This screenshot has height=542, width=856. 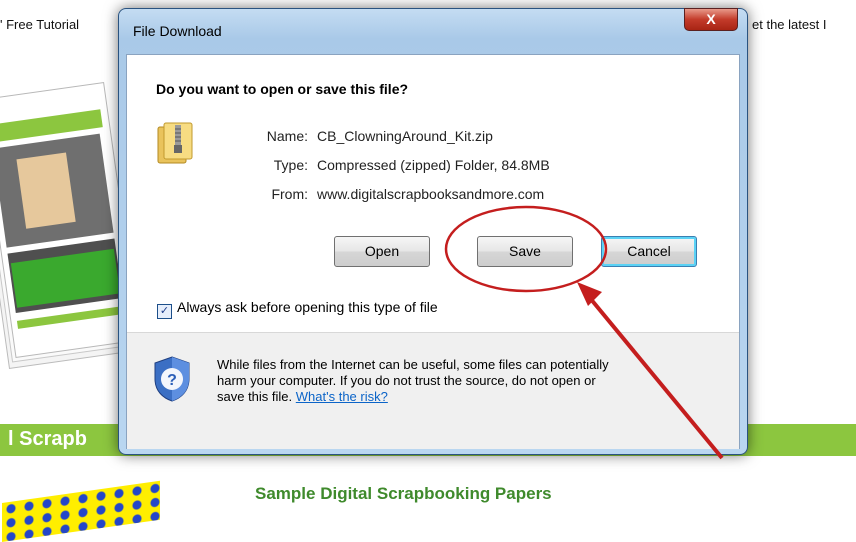 What do you see at coordinates (177, 31) in the screenshot?
I see `dialog-title: File Download` at bounding box center [177, 31].